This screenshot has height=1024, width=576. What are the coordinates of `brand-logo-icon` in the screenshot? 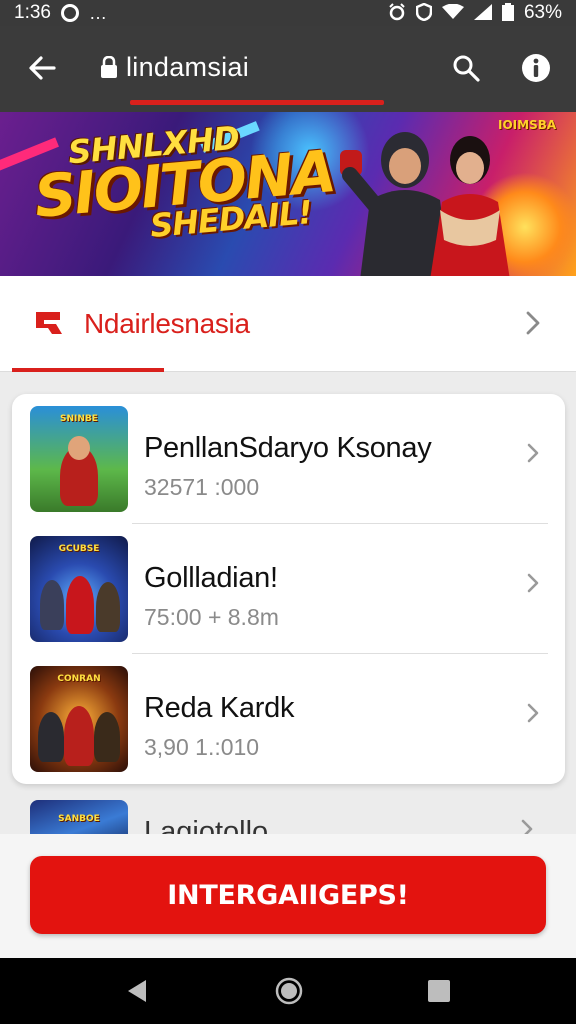 It's located at (49, 323).